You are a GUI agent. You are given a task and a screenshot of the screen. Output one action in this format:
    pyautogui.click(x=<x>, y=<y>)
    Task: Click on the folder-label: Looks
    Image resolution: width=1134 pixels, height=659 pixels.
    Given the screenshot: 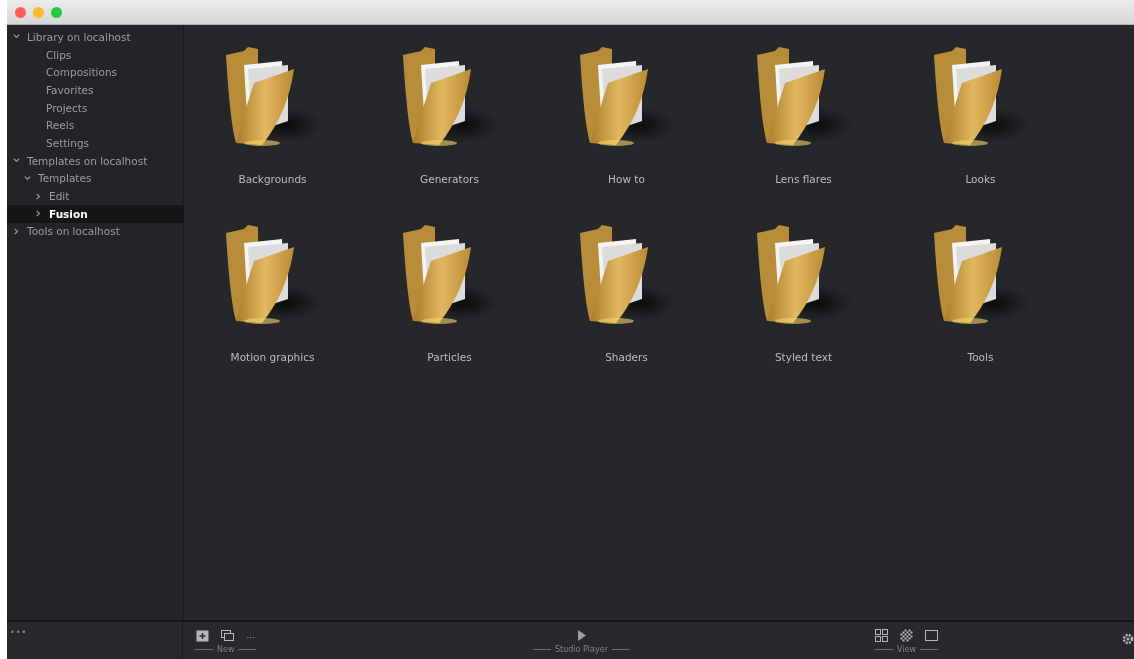 What is the action you would take?
    pyautogui.click(x=980, y=179)
    